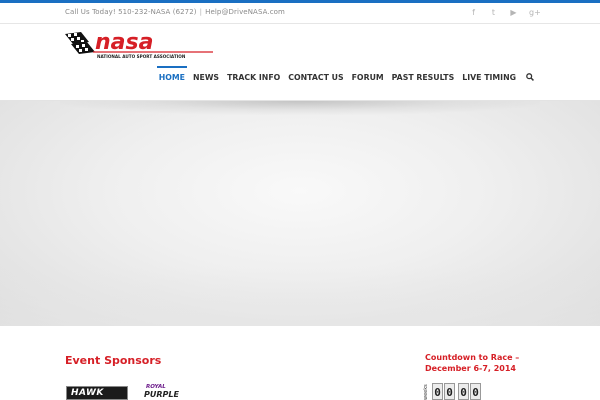 This screenshot has width=600, height=400. Describe the element at coordinates (472, 363) in the screenshot. I see `countdown-heading: Countdown to Race – December 6-7, 2014` at that location.